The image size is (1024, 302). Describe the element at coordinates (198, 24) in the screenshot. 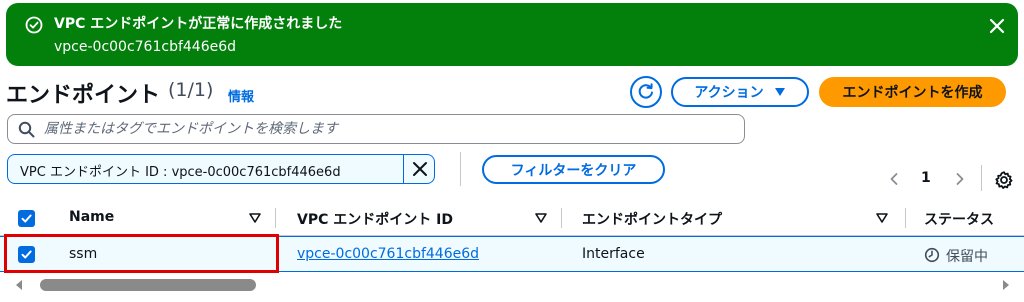

I see `banner-title: VPC エンドポイントが正常に作成されました` at that location.